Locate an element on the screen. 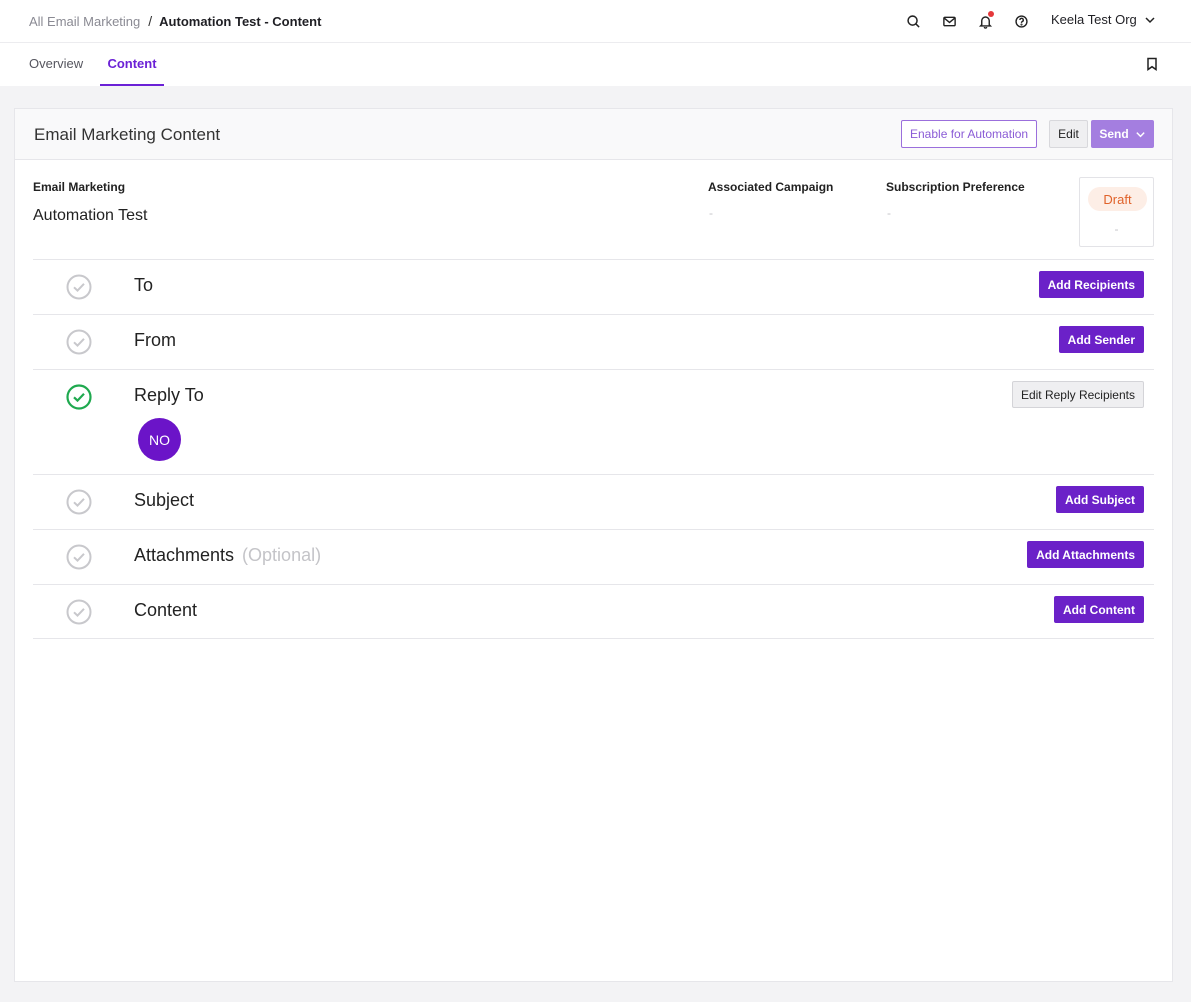  breadcrumb-parent-link: All Email Marketing is located at coordinates (84, 21).